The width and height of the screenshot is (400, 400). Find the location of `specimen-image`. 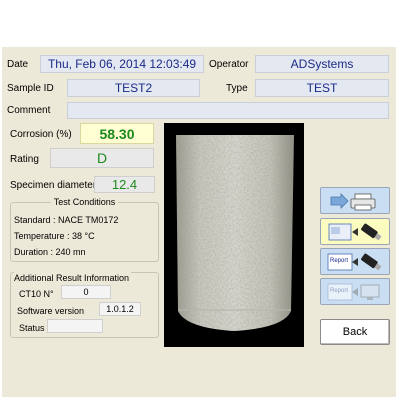

specimen-image is located at coordinates (235, 233).